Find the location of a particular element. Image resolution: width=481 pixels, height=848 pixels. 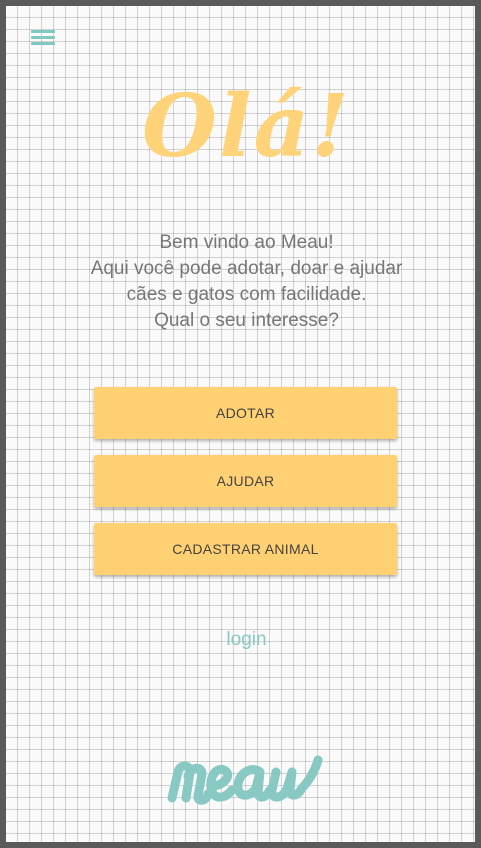

login-link: login is located at coordinates (243, 640).